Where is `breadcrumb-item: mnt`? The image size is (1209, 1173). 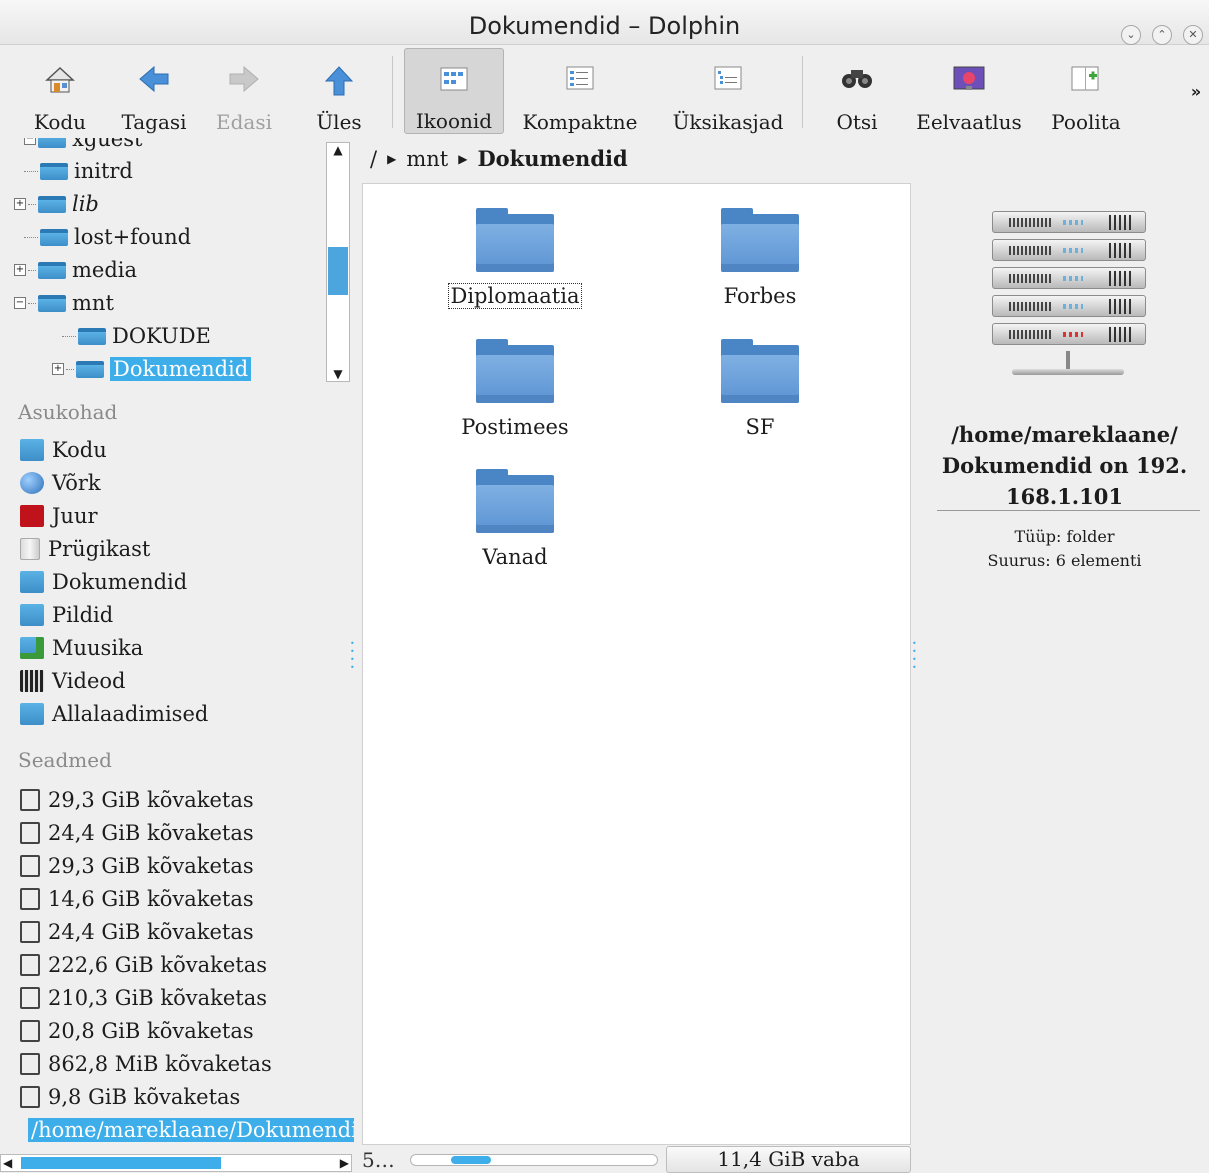
breadcrumb-item: mnt is located at coordinates (427, 159).